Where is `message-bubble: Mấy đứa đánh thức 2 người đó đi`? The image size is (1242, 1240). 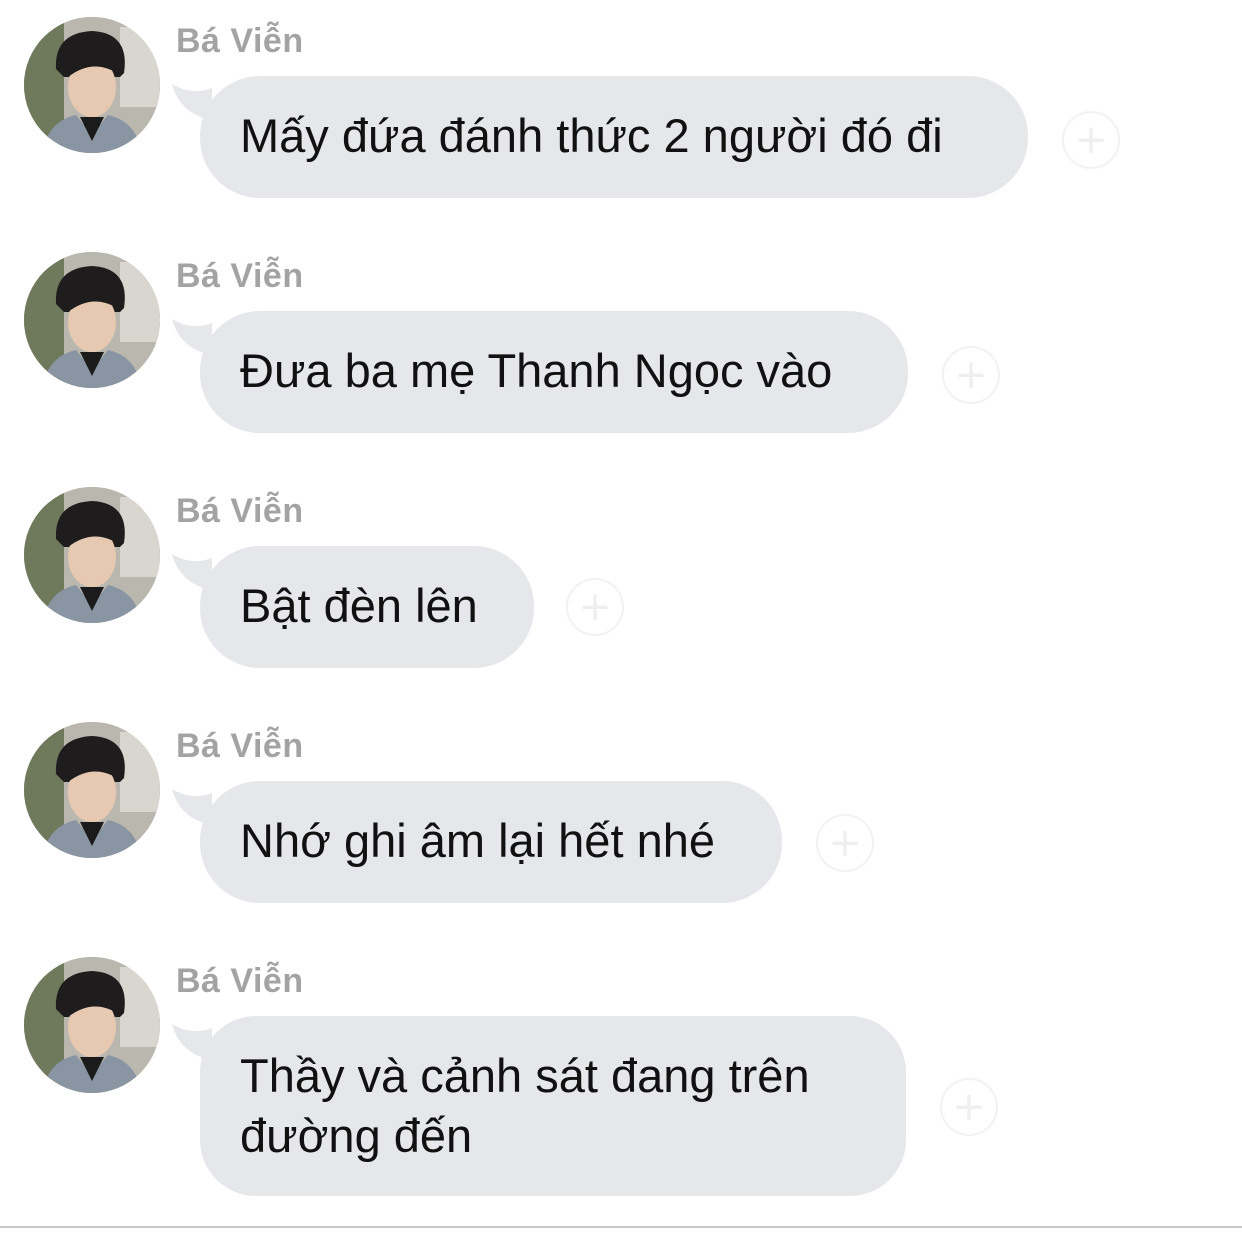
message-bubble: Mấy đứa đánh thức 2 người đó đi is located at coordinates (614, 137).